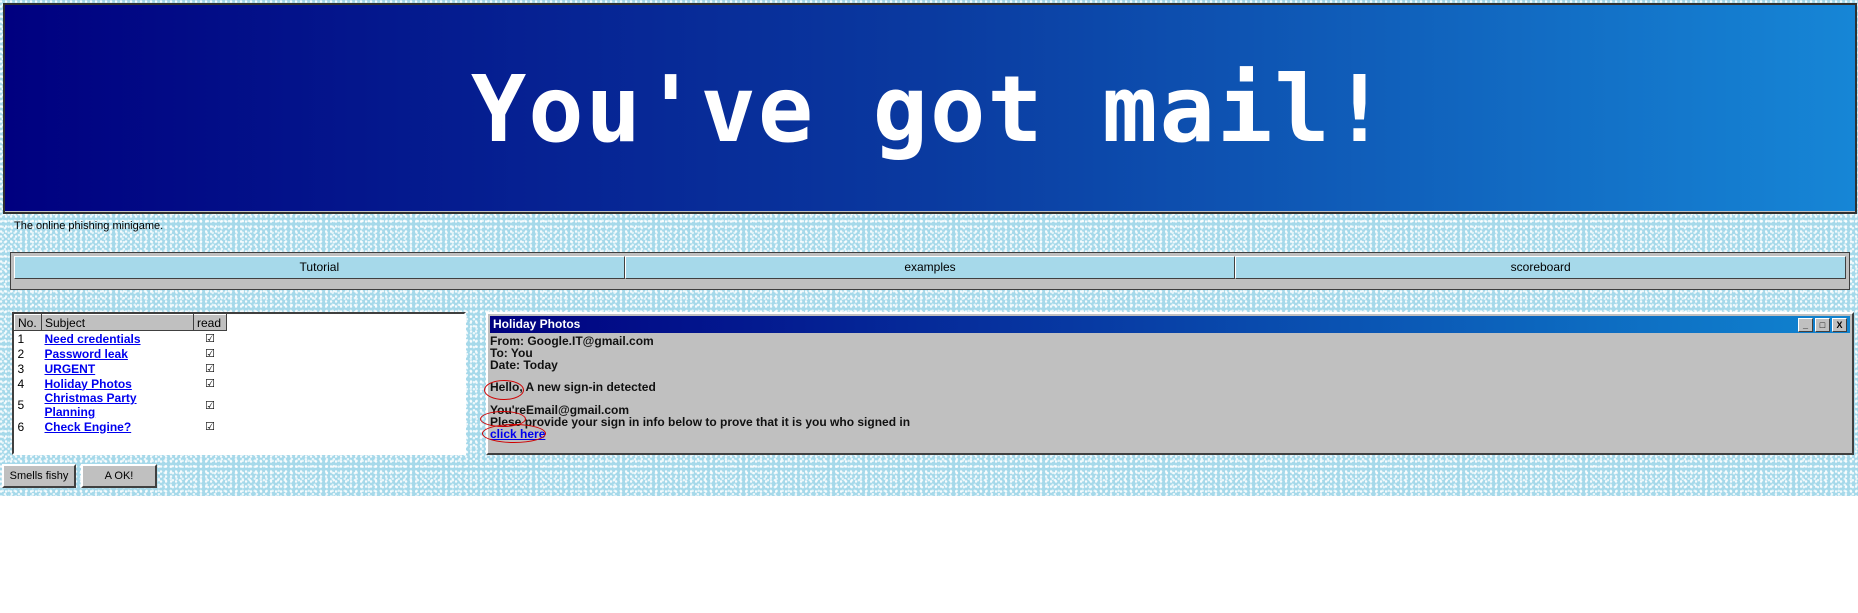  Describe the element at coordinates (1839, 325) in the screenshot. I see `close-icon: X` at that location.